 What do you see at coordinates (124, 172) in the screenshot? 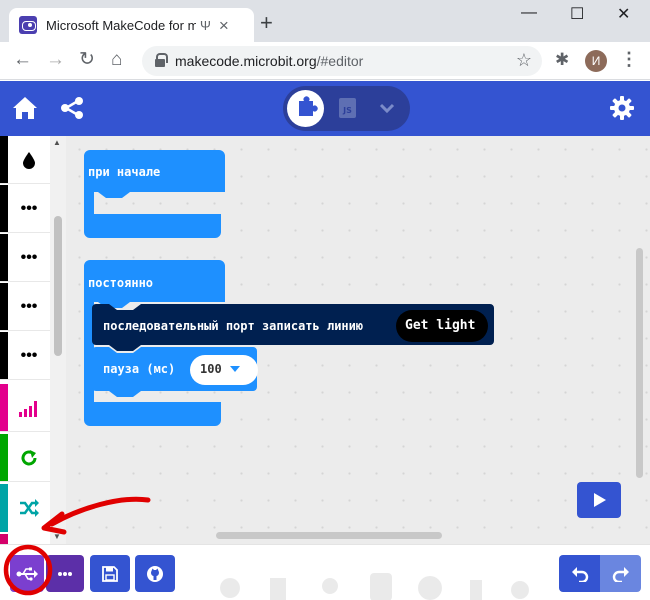
I see `on-start-label: при начале` at bounding box center [124, 172].